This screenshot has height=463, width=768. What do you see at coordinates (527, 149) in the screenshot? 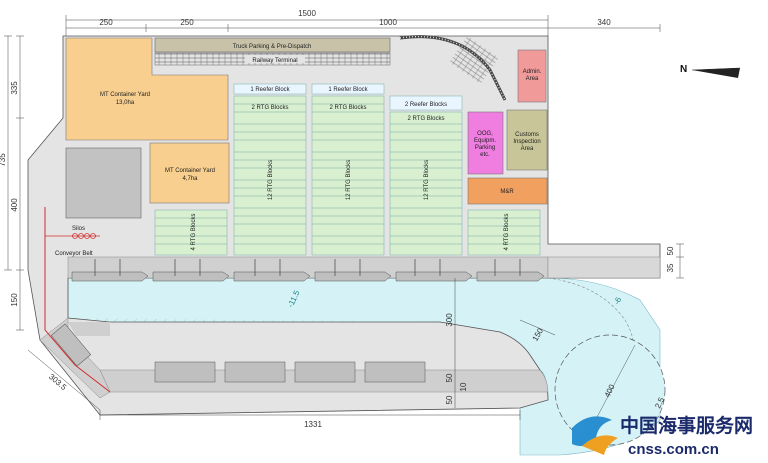
I see `customs-line-3: Area` at bounding box center [527, 149].